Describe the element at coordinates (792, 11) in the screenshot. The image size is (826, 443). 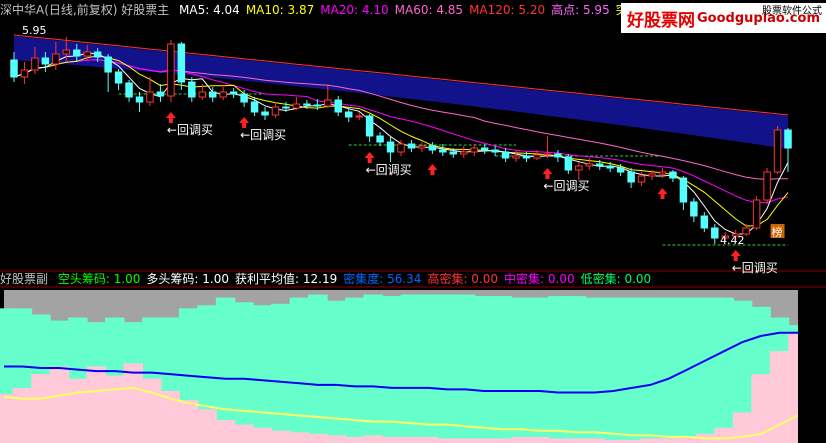
I see `brand-tagline: 股票软件公式` at that location.